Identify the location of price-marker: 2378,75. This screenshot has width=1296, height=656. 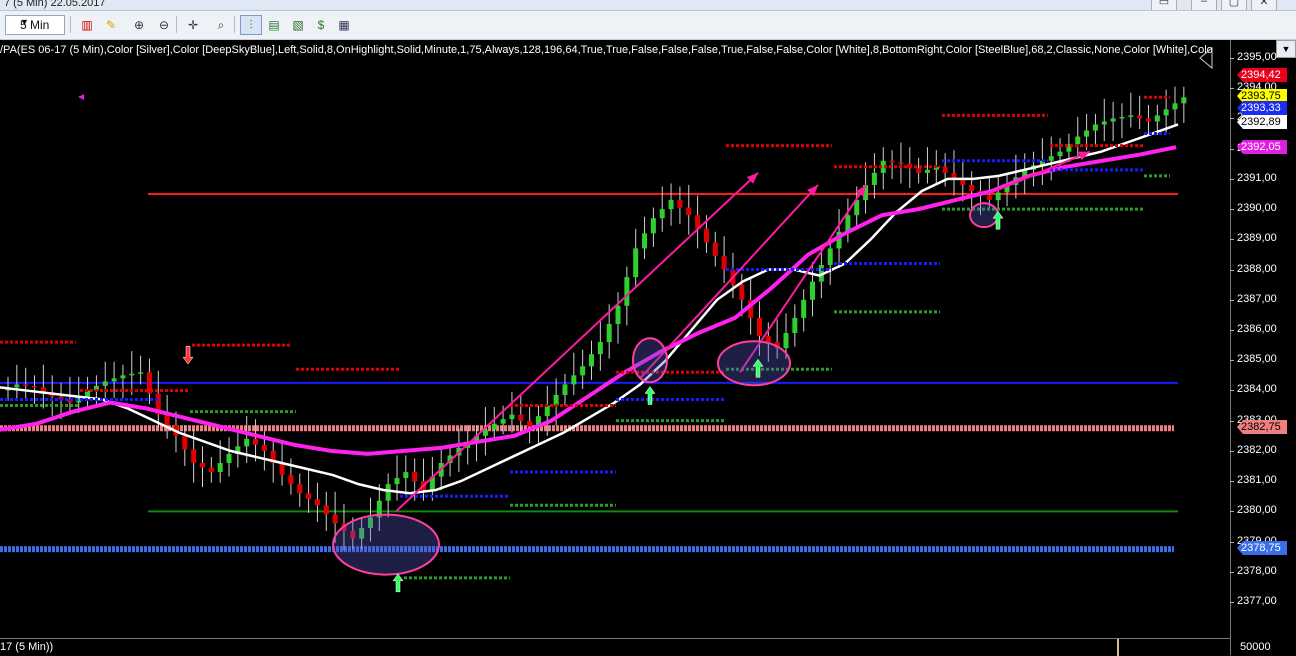
(1262, 548).